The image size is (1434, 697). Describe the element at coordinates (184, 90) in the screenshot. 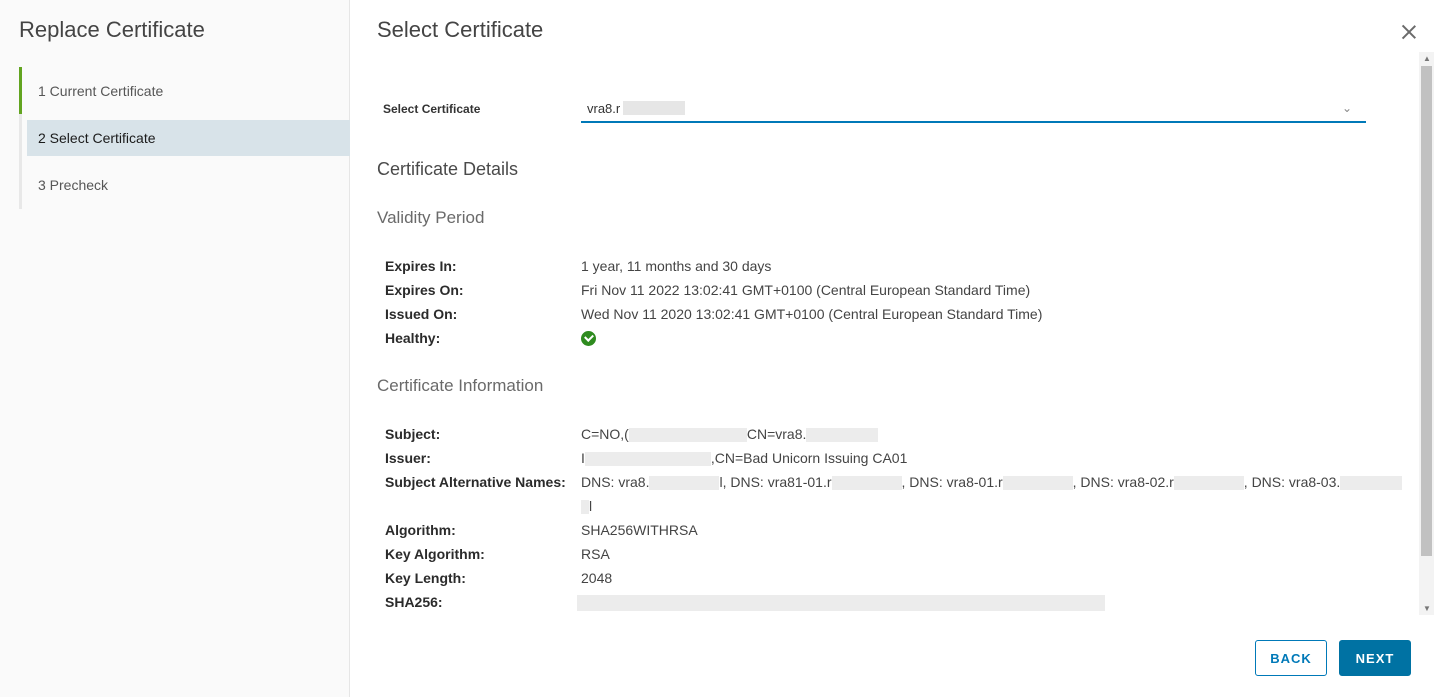

I see `step-current-certificate: 1 Current Certificate` at that location.